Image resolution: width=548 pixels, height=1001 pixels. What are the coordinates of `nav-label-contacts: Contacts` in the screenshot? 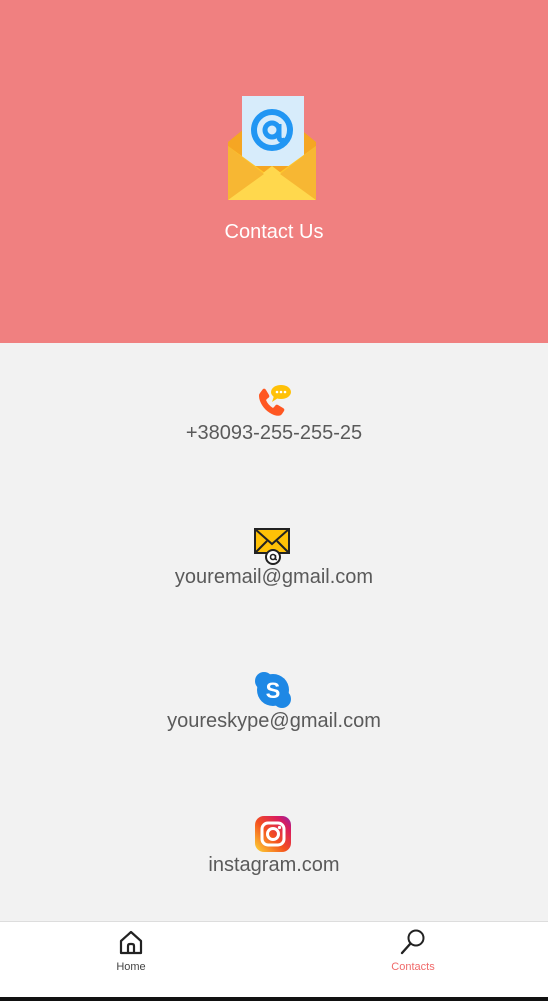 It's located at (413, 967).